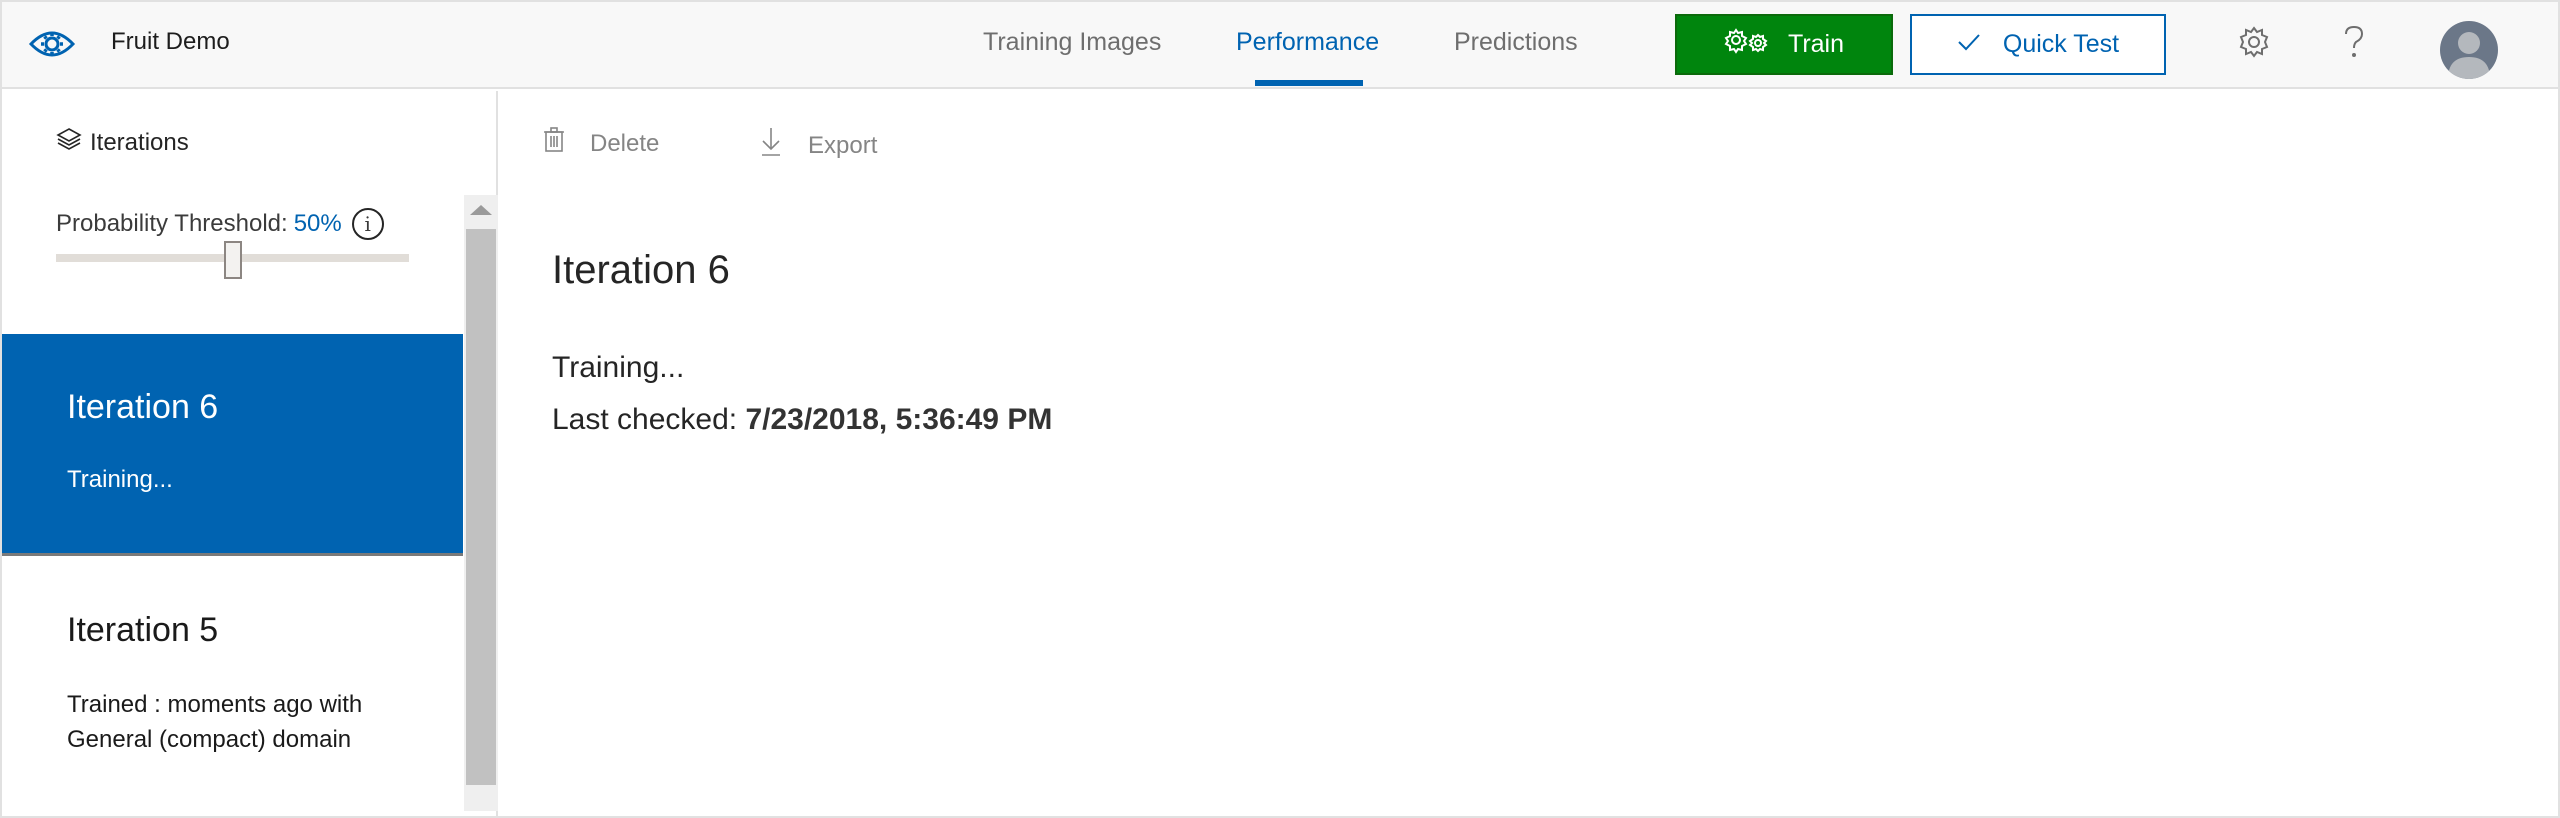 The width and height of the screenshot is (2560, 818). I want to click on info-icon: i, so click(367, 224).